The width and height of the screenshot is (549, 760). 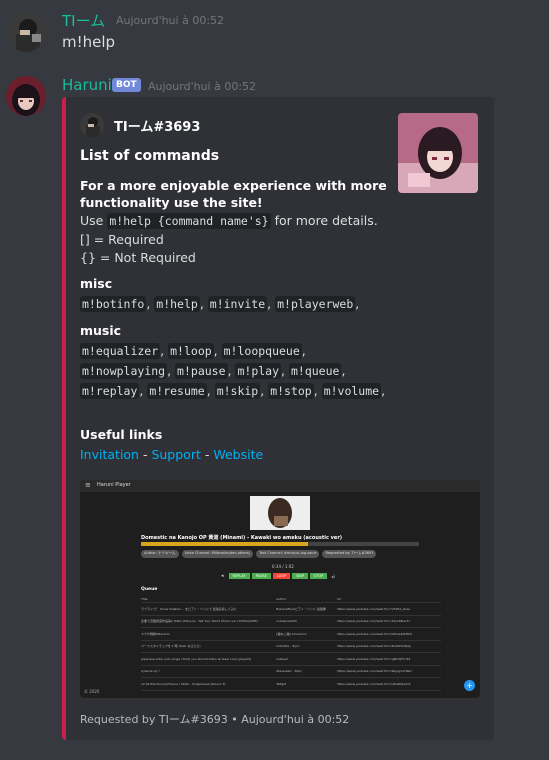 I want to click on queue-cell: Tefigkt, so click(x=281, y=683).